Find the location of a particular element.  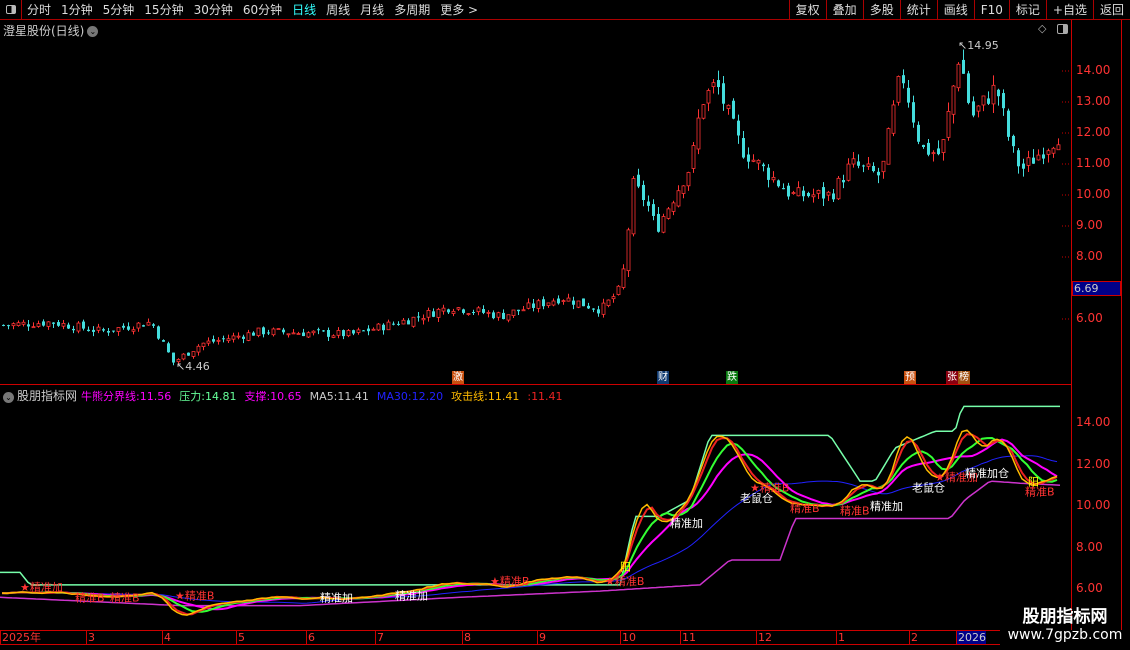

indicator-name: 股朋指标网 is located at coordinates (47, 396).